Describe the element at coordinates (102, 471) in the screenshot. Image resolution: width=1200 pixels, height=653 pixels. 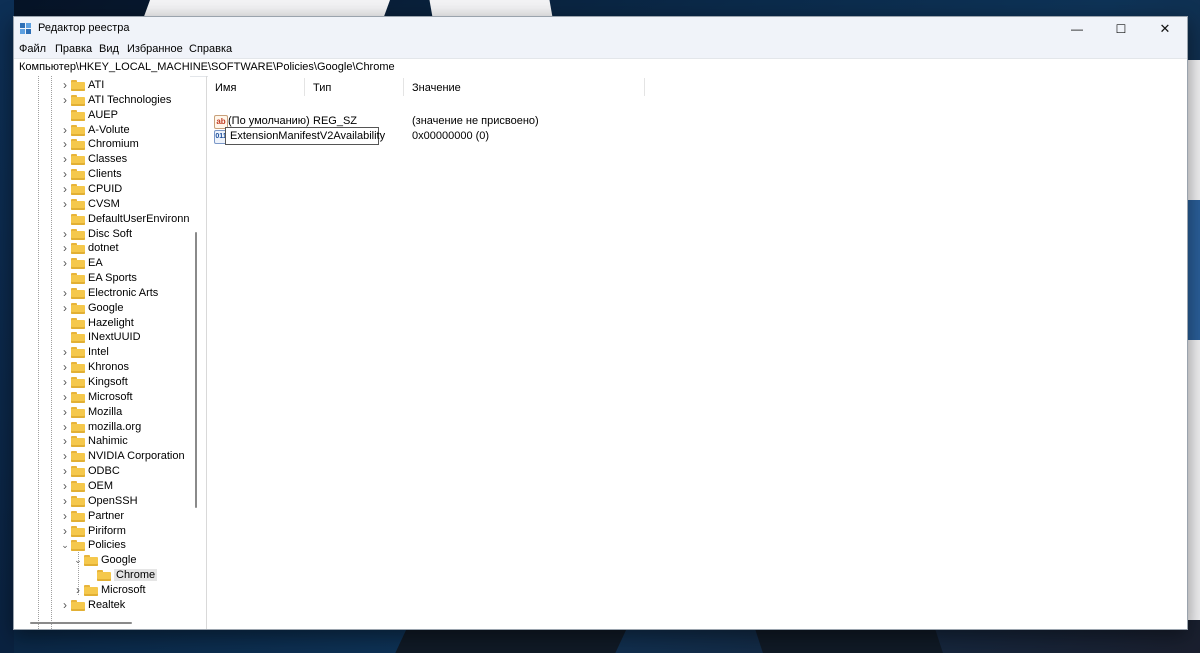
I see `tree-item: › ODBC` at that location.